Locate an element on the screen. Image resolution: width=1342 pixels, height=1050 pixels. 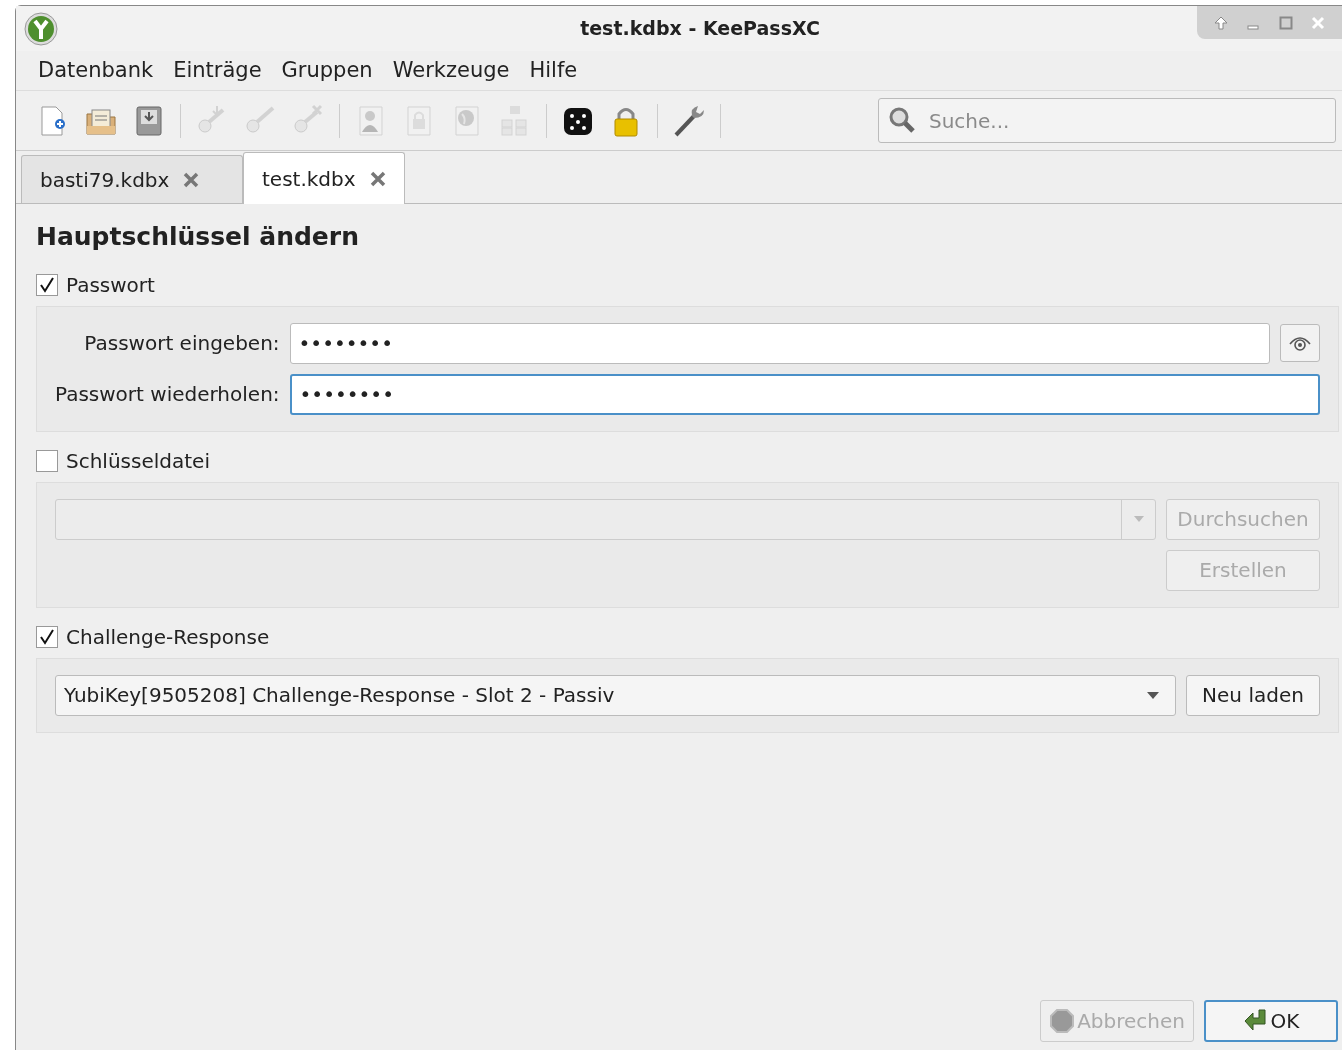
shade-icon is located at coordinates (1221, 22).